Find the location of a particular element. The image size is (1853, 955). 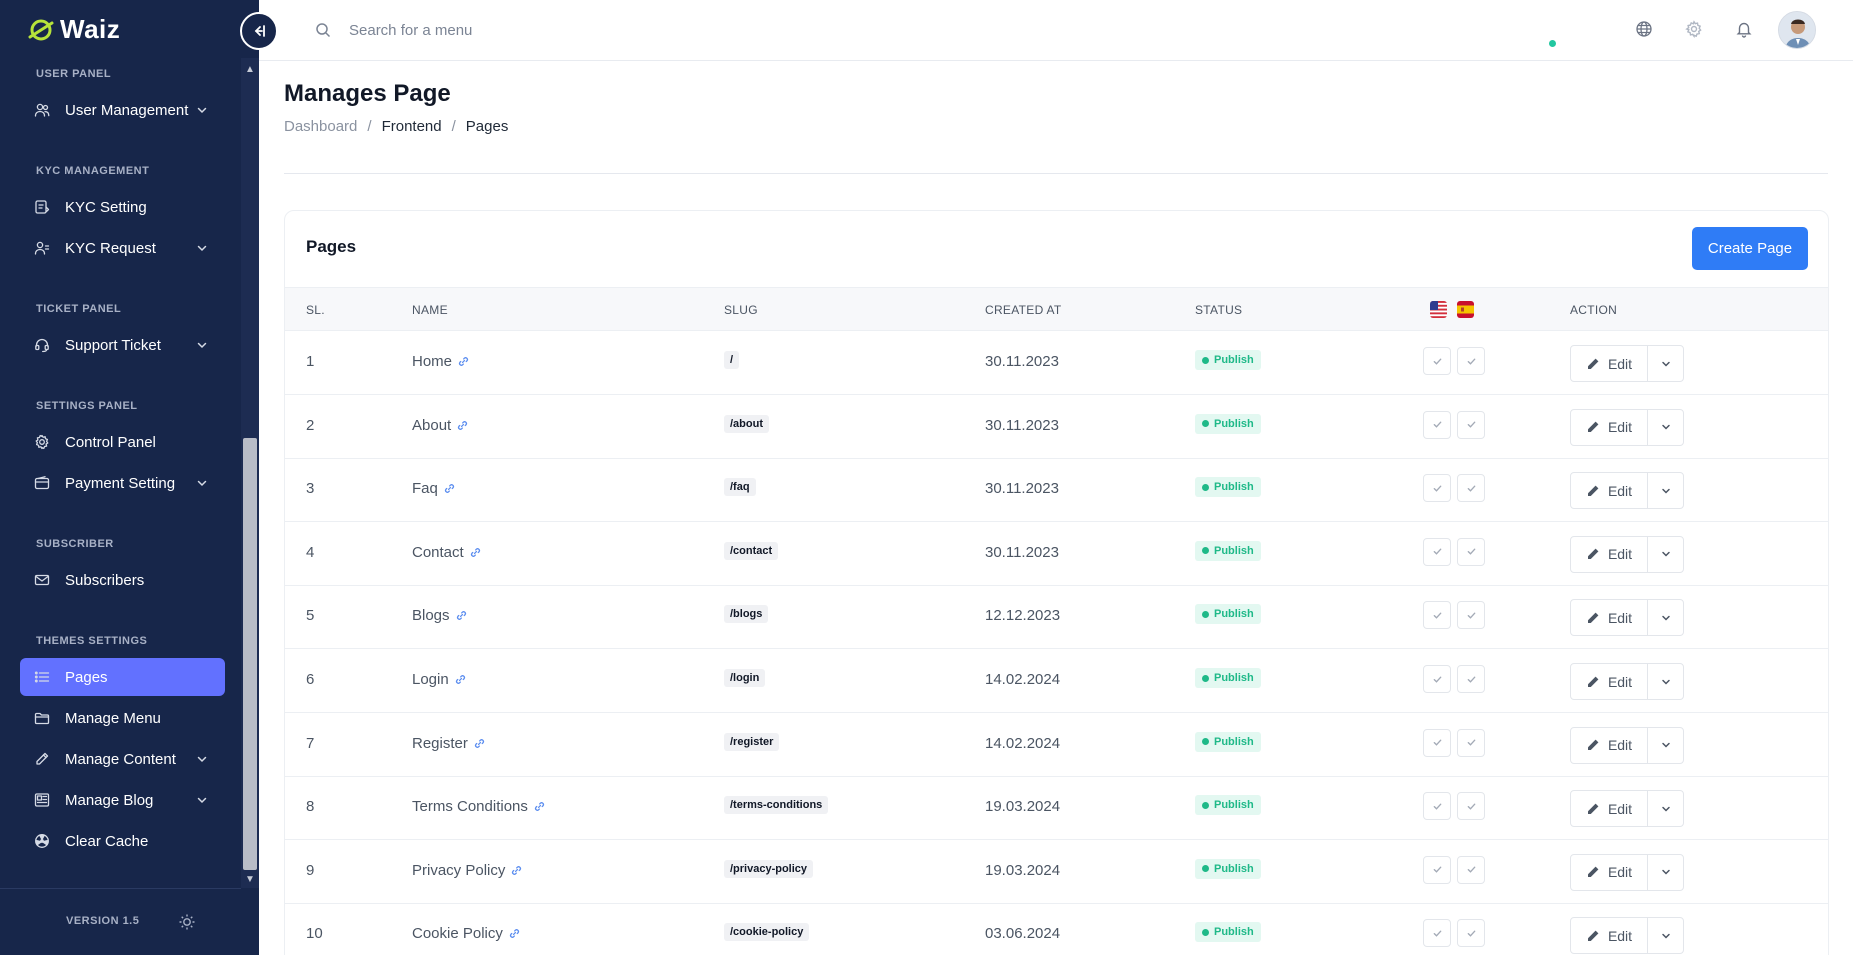

row-name-text: Register is located at coordinates (440, 743).